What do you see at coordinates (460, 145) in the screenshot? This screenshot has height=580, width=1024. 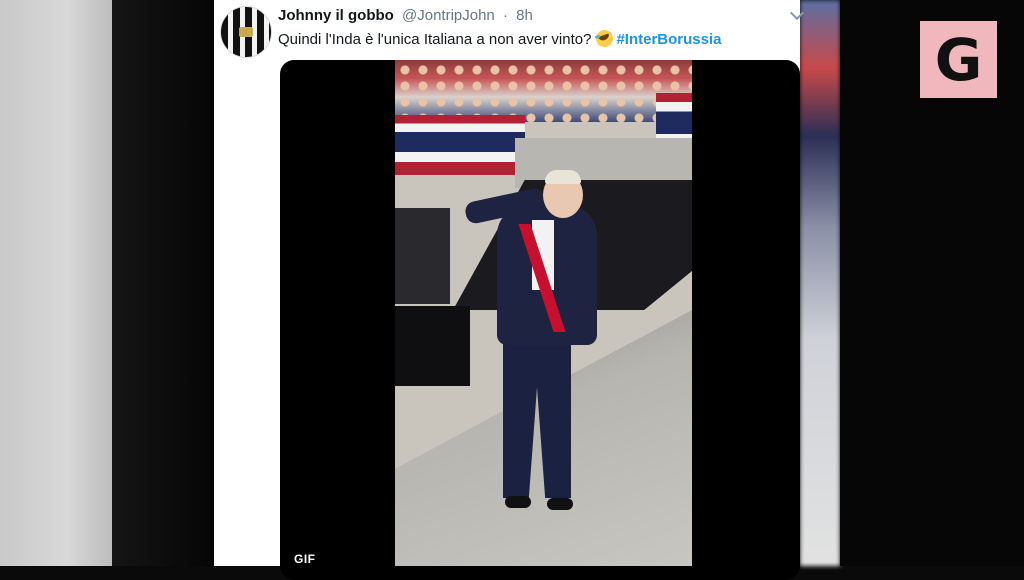 I see `flag-bunting-left` at bounding box center [460, 145].